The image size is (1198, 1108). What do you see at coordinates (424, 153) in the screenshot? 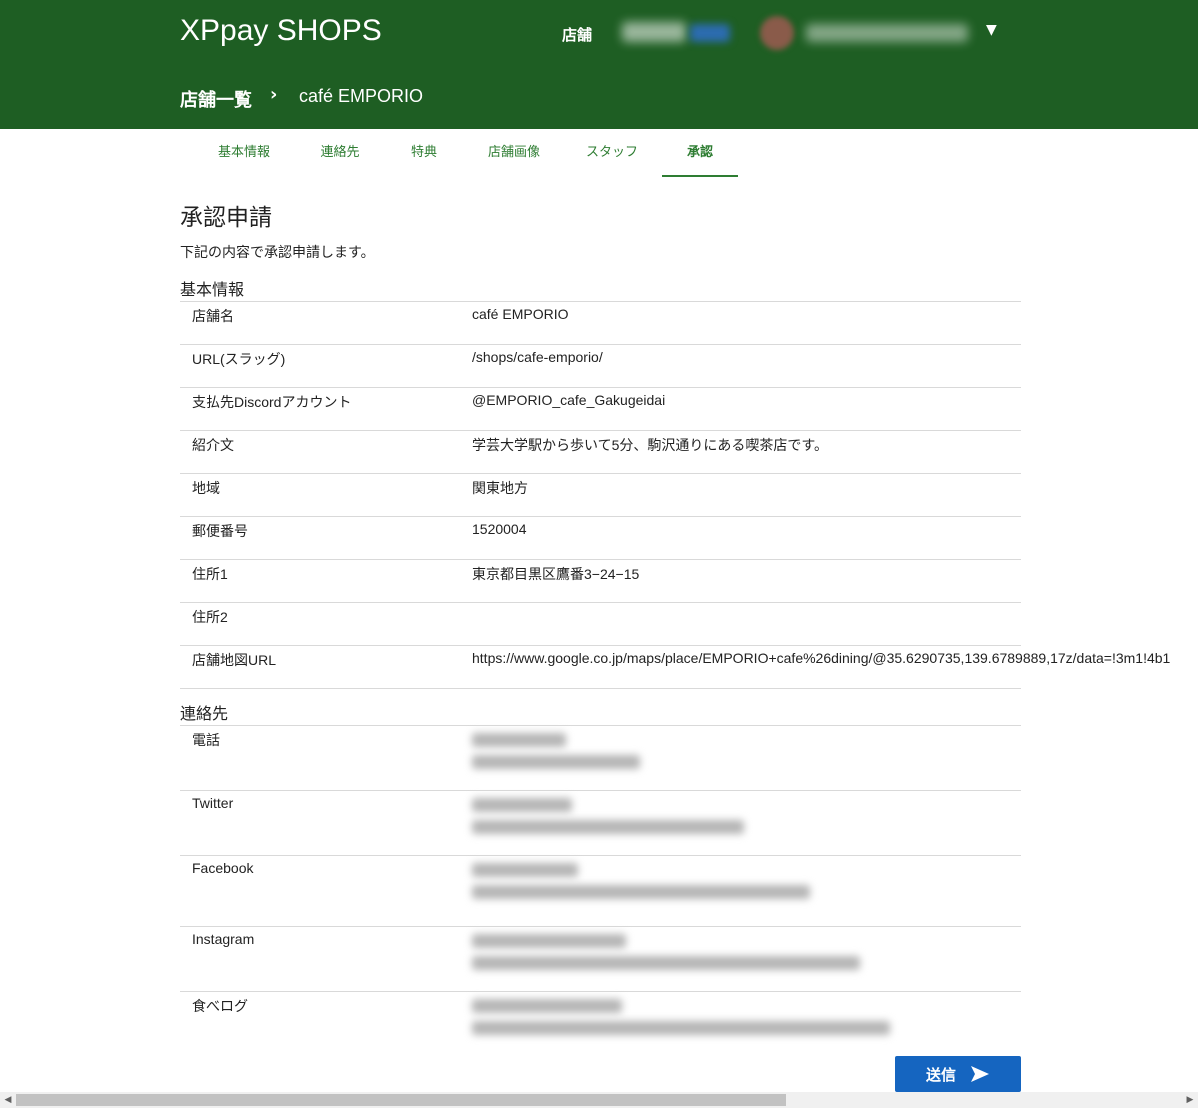
I see `tab-benefits: 特典` at bounding box center [424, 153].